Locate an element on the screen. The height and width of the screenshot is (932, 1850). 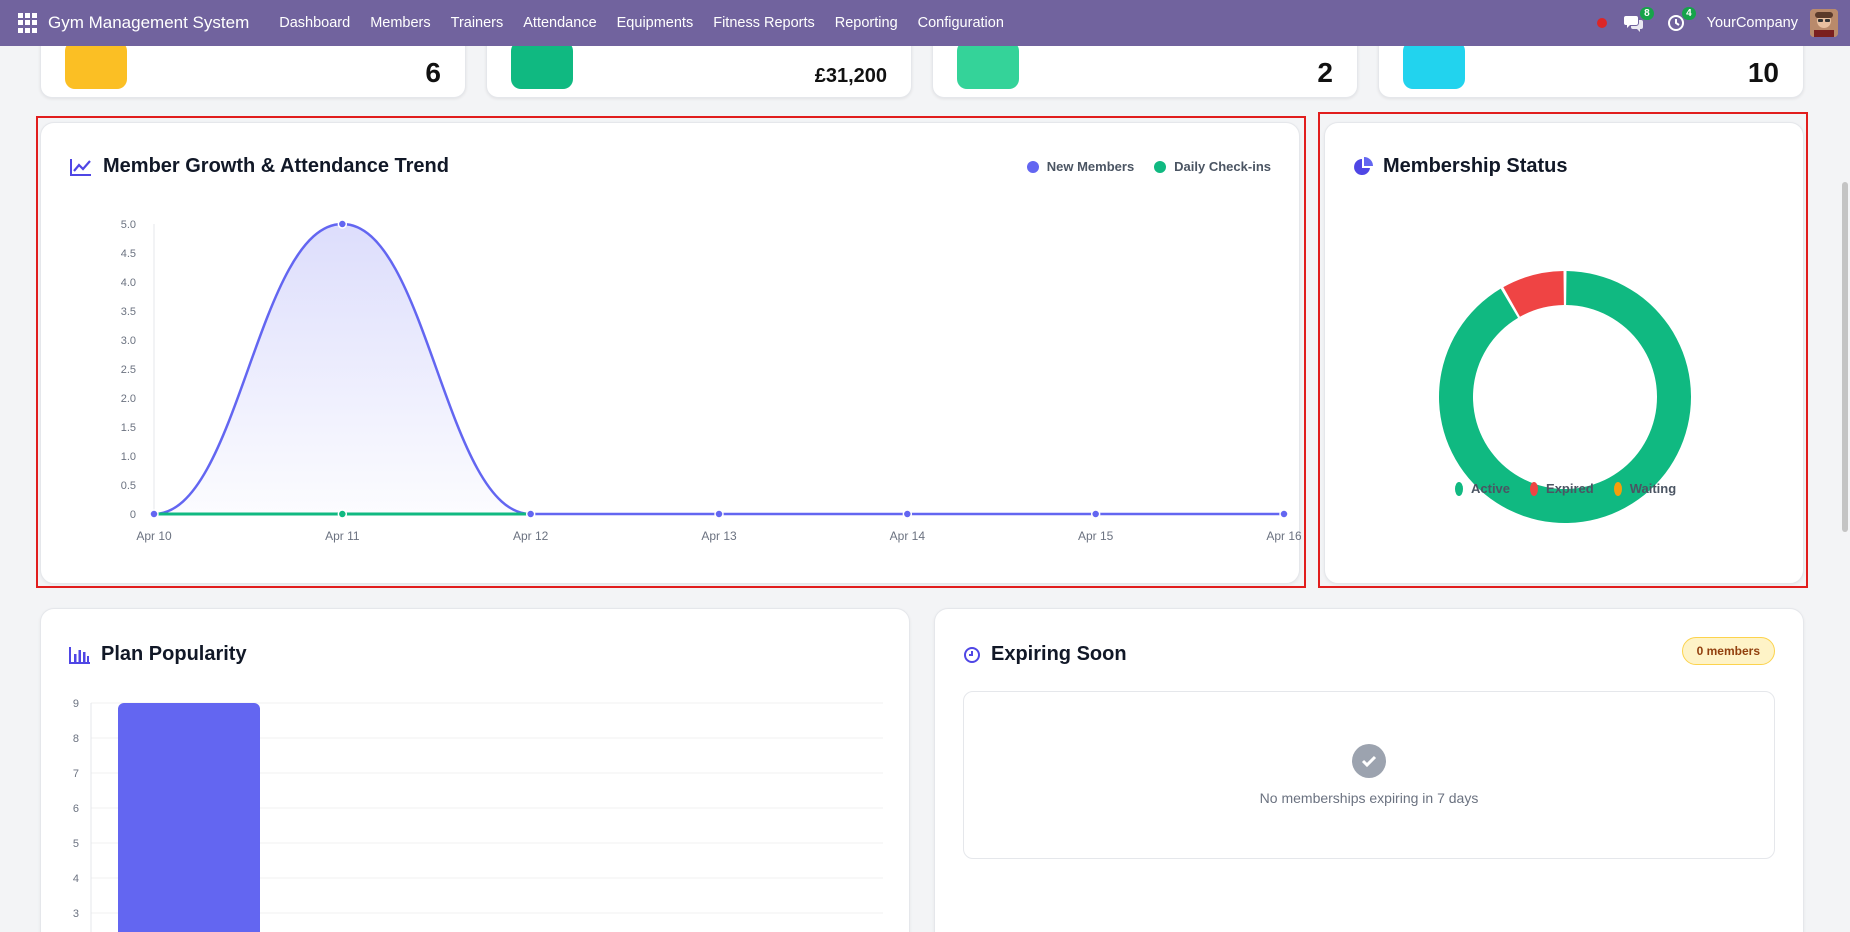
y-tick-label: 4.5 is located at coordinates (128, 254).